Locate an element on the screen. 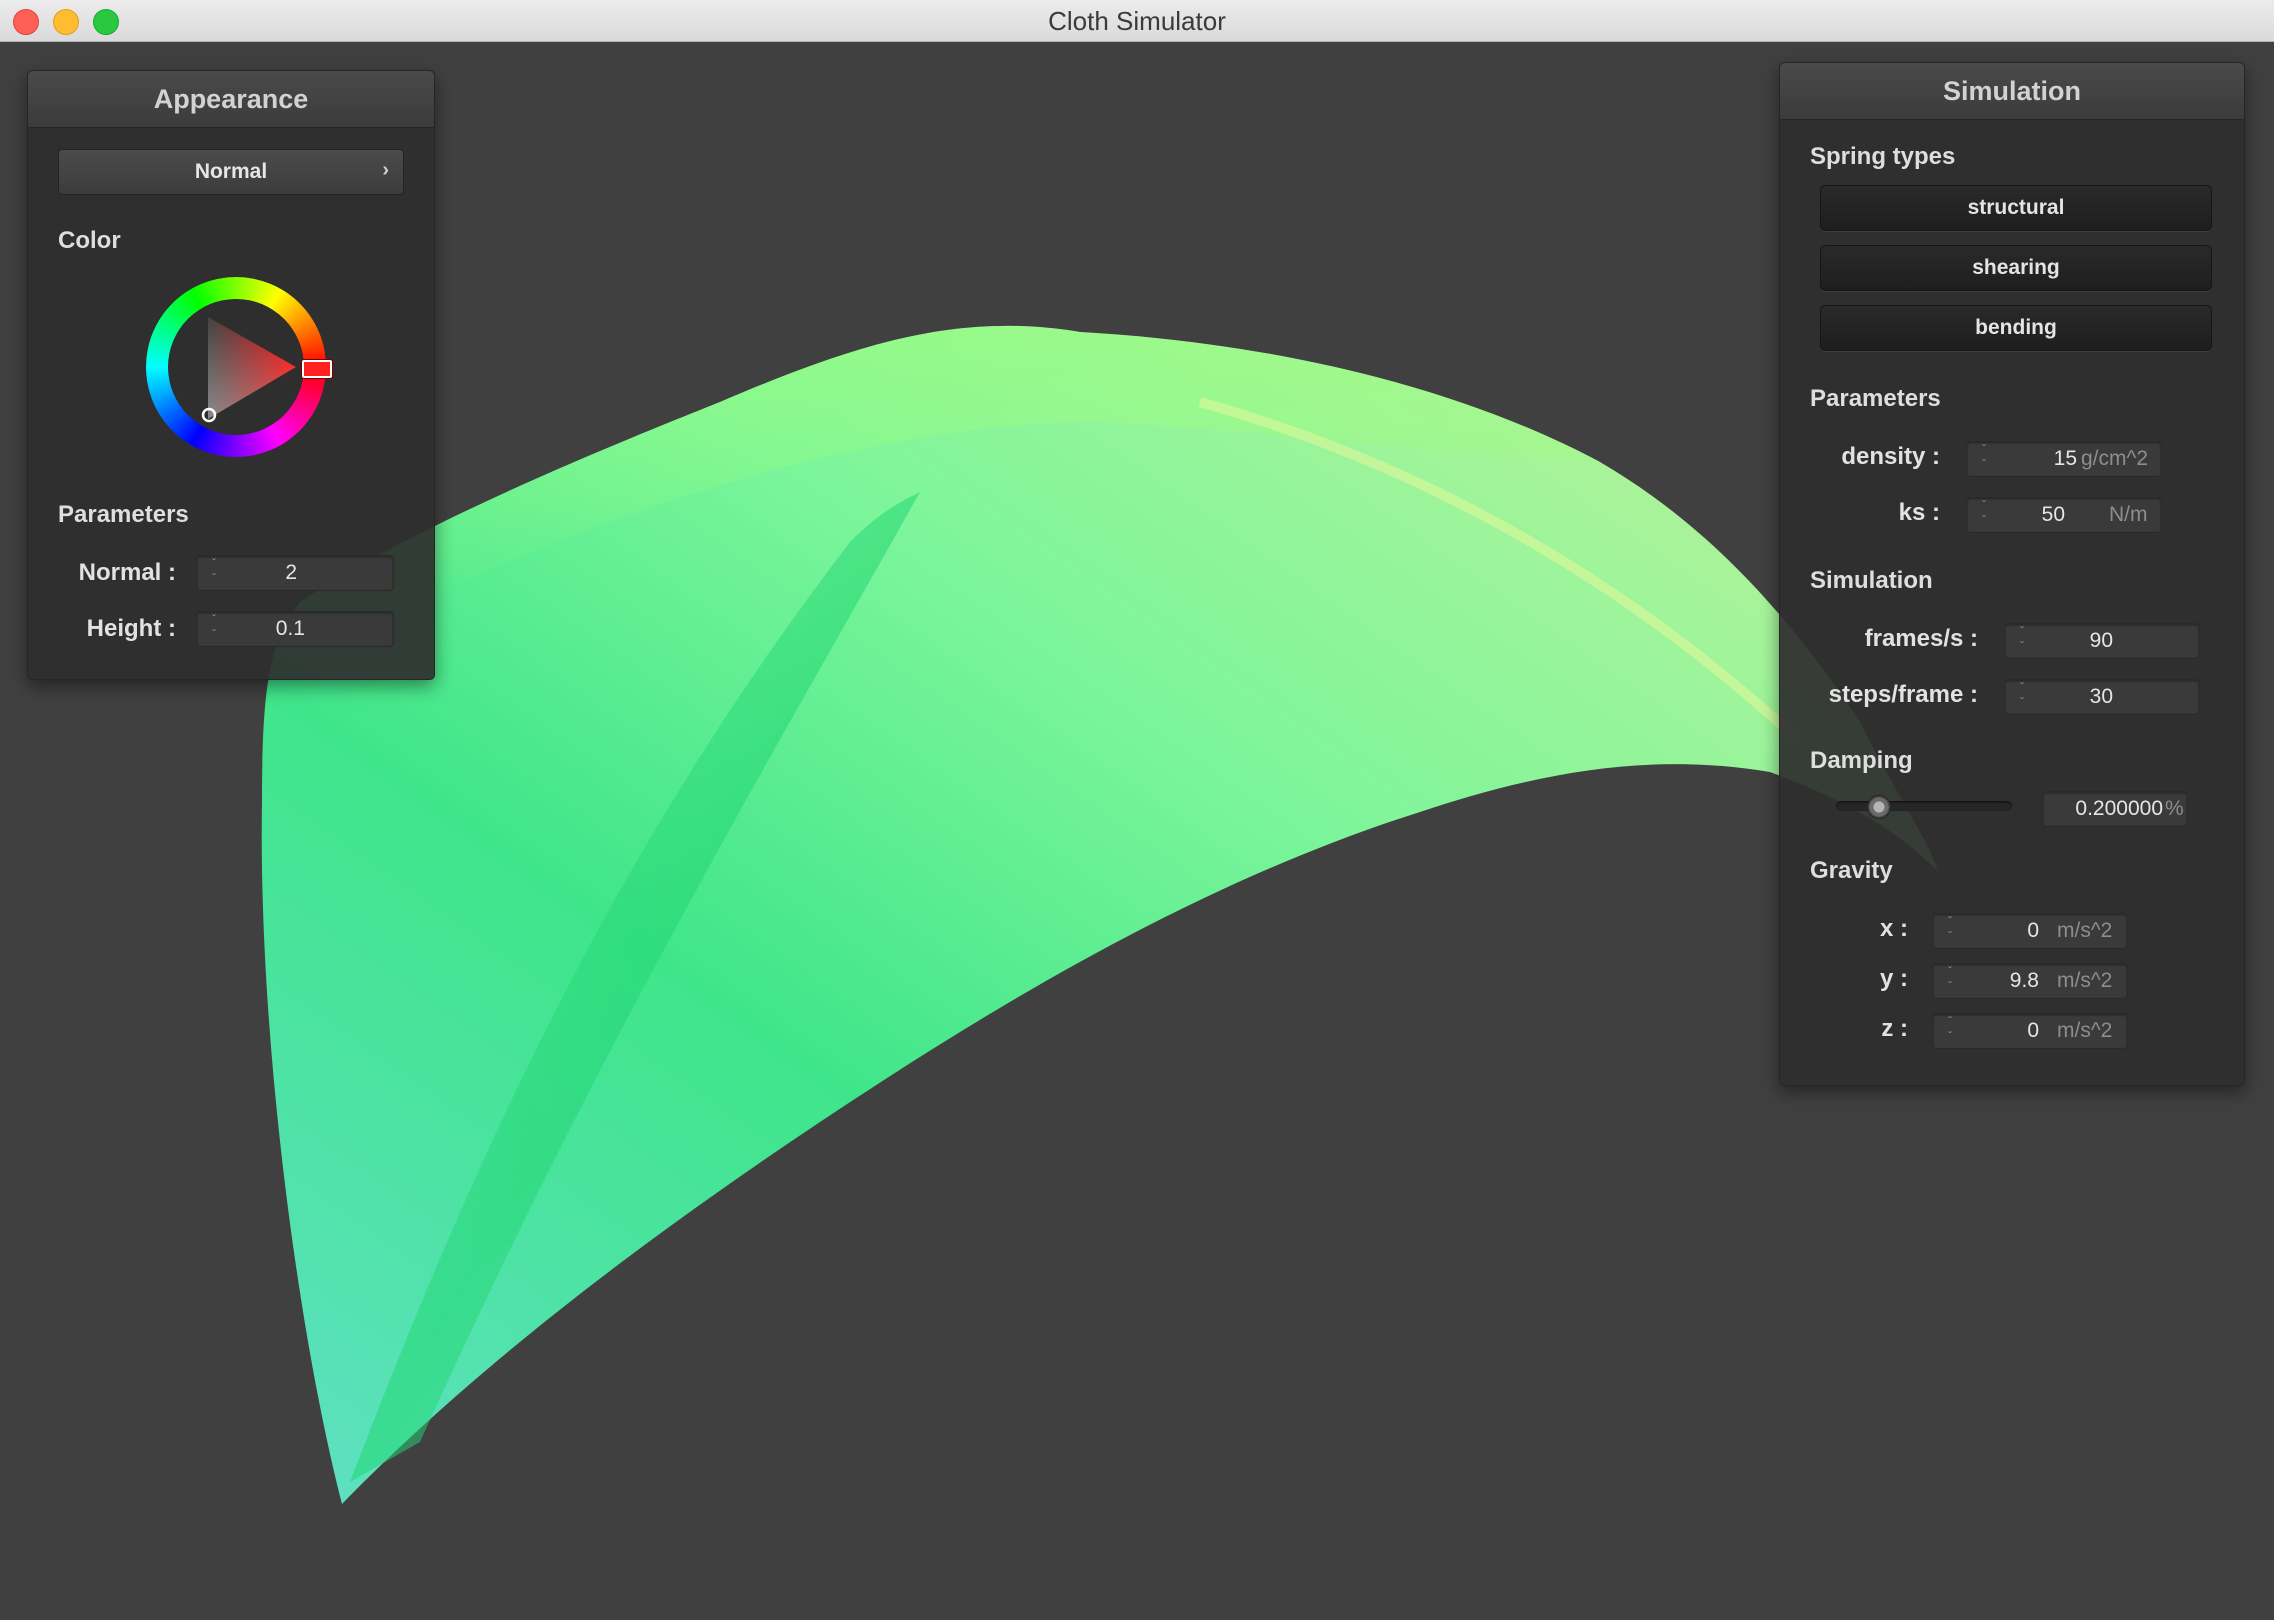 The width and height of the screenshot is (2274, 1620). shader-select: Normal › is located at coordinates (231, 172).